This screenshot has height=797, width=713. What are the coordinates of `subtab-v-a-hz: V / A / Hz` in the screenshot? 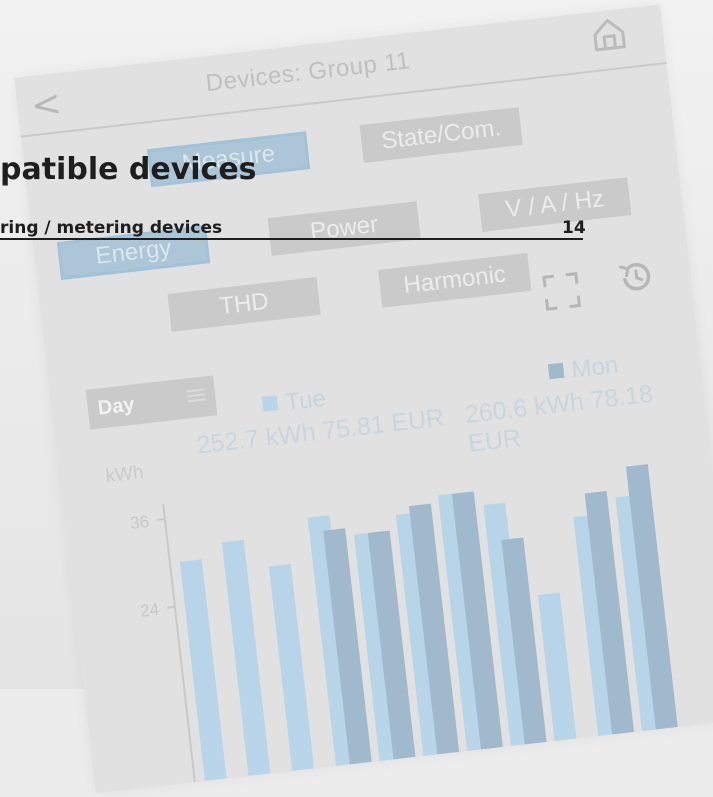 It's located at (555, 204).